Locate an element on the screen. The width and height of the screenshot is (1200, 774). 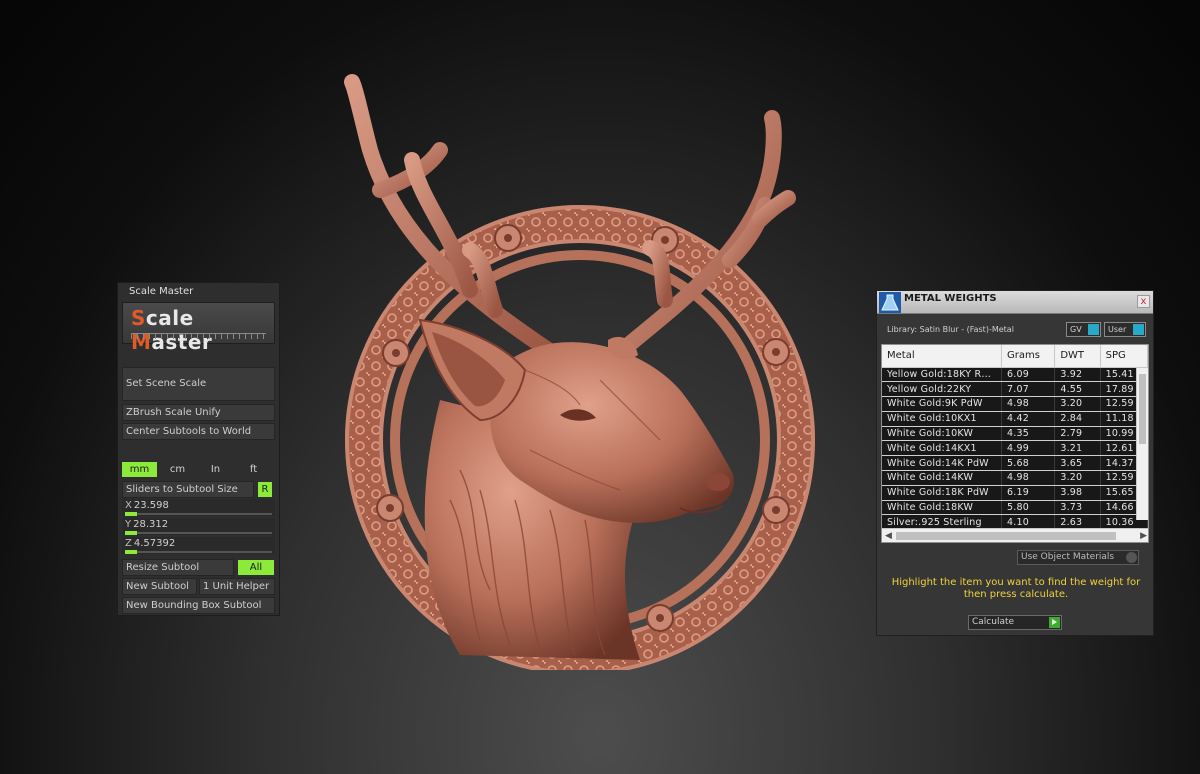
scale-master-logo: Scale Master is located at coordinates (198, 328).